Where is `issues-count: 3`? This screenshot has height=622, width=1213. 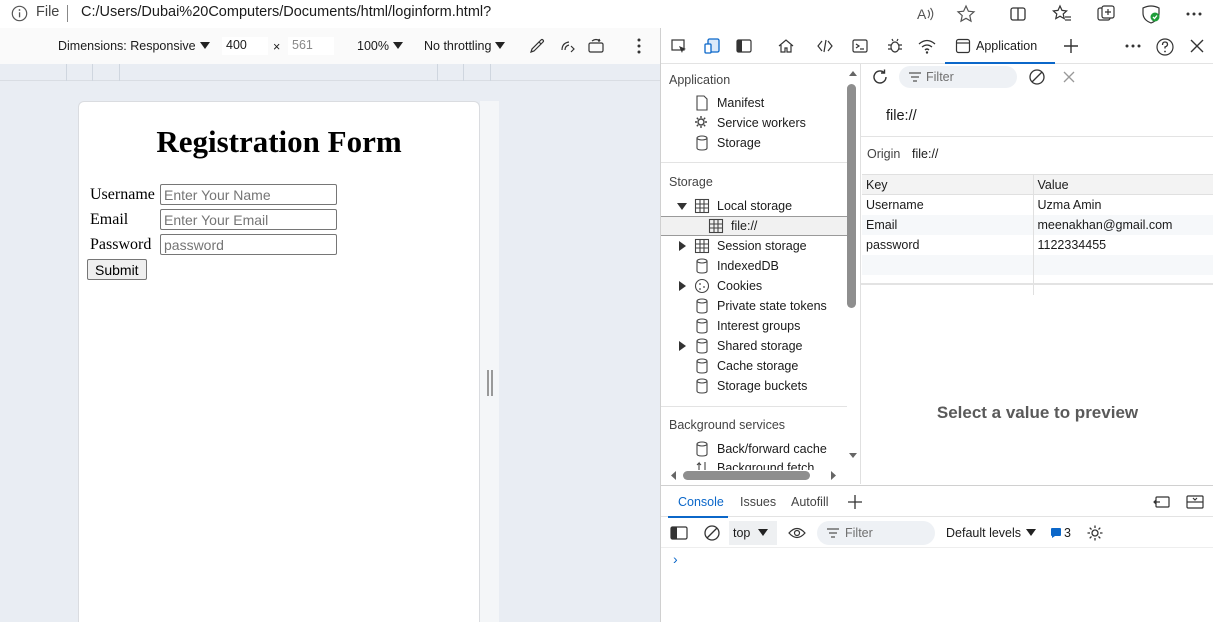 issues-count: 3 is located at coordinates (1067, 533).